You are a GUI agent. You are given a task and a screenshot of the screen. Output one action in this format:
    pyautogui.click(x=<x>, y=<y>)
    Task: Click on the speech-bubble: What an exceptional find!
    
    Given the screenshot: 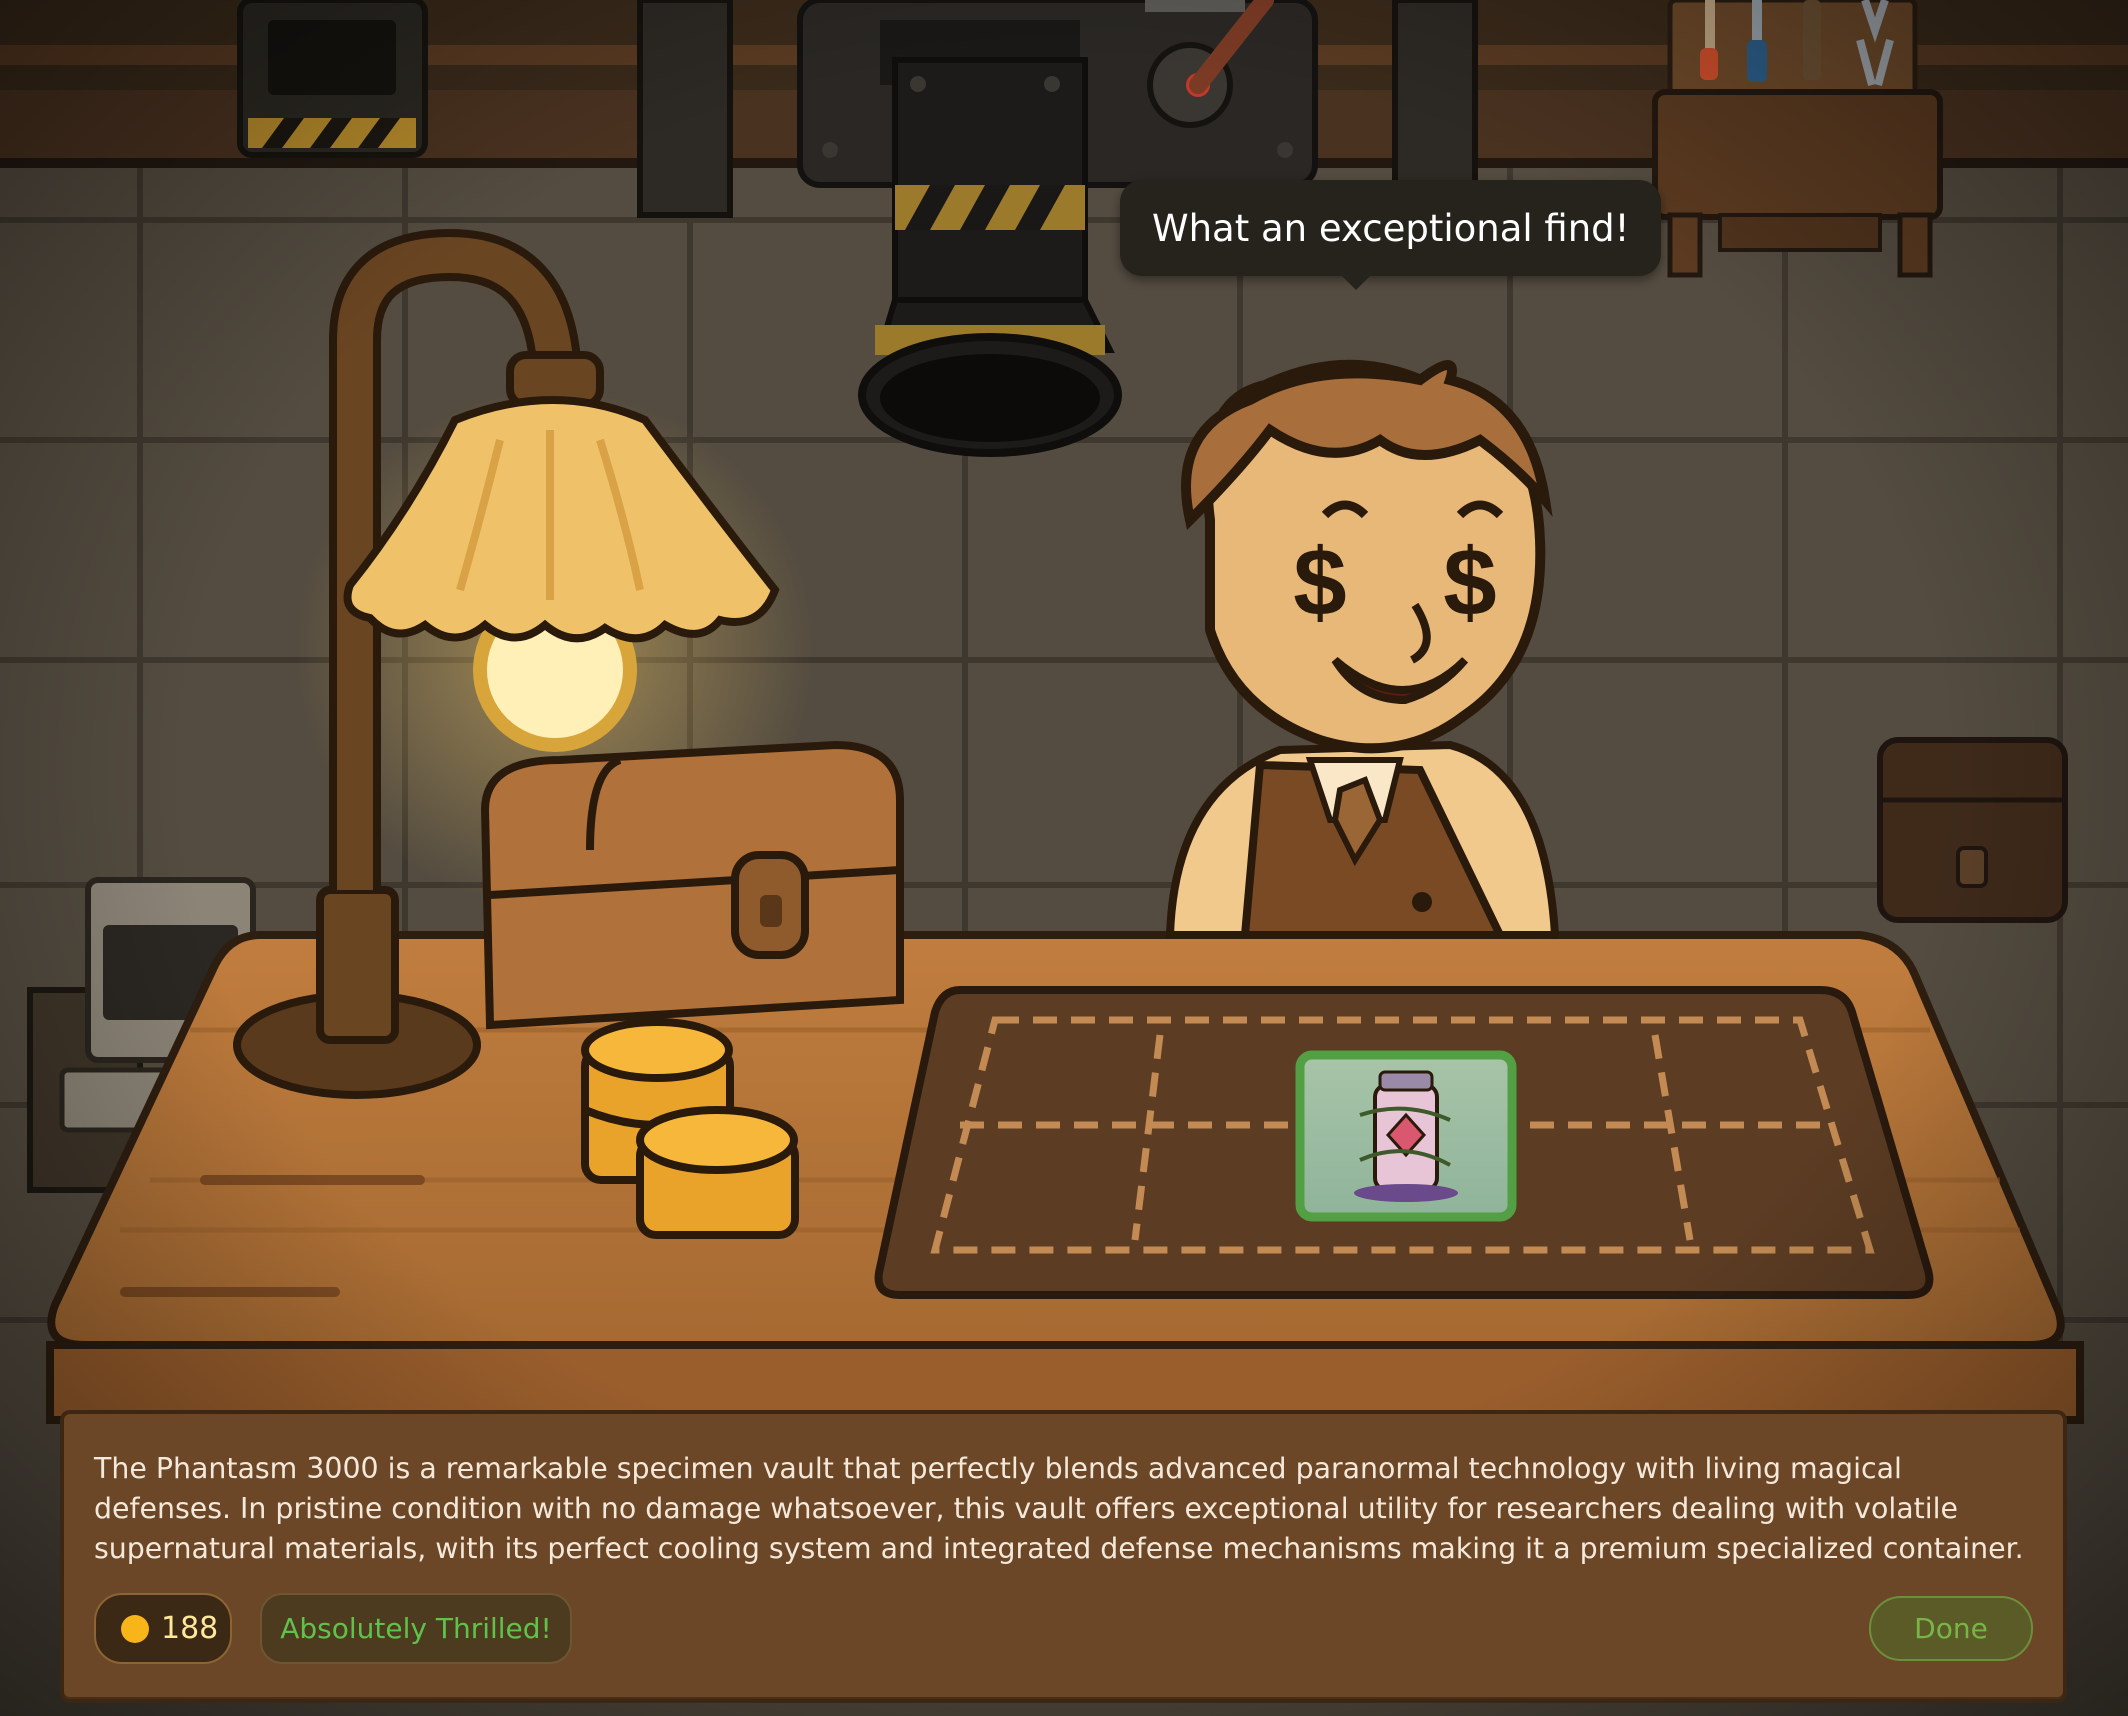 What is the action you would take?
    pyautogui.click(x=1391, y=235)
    